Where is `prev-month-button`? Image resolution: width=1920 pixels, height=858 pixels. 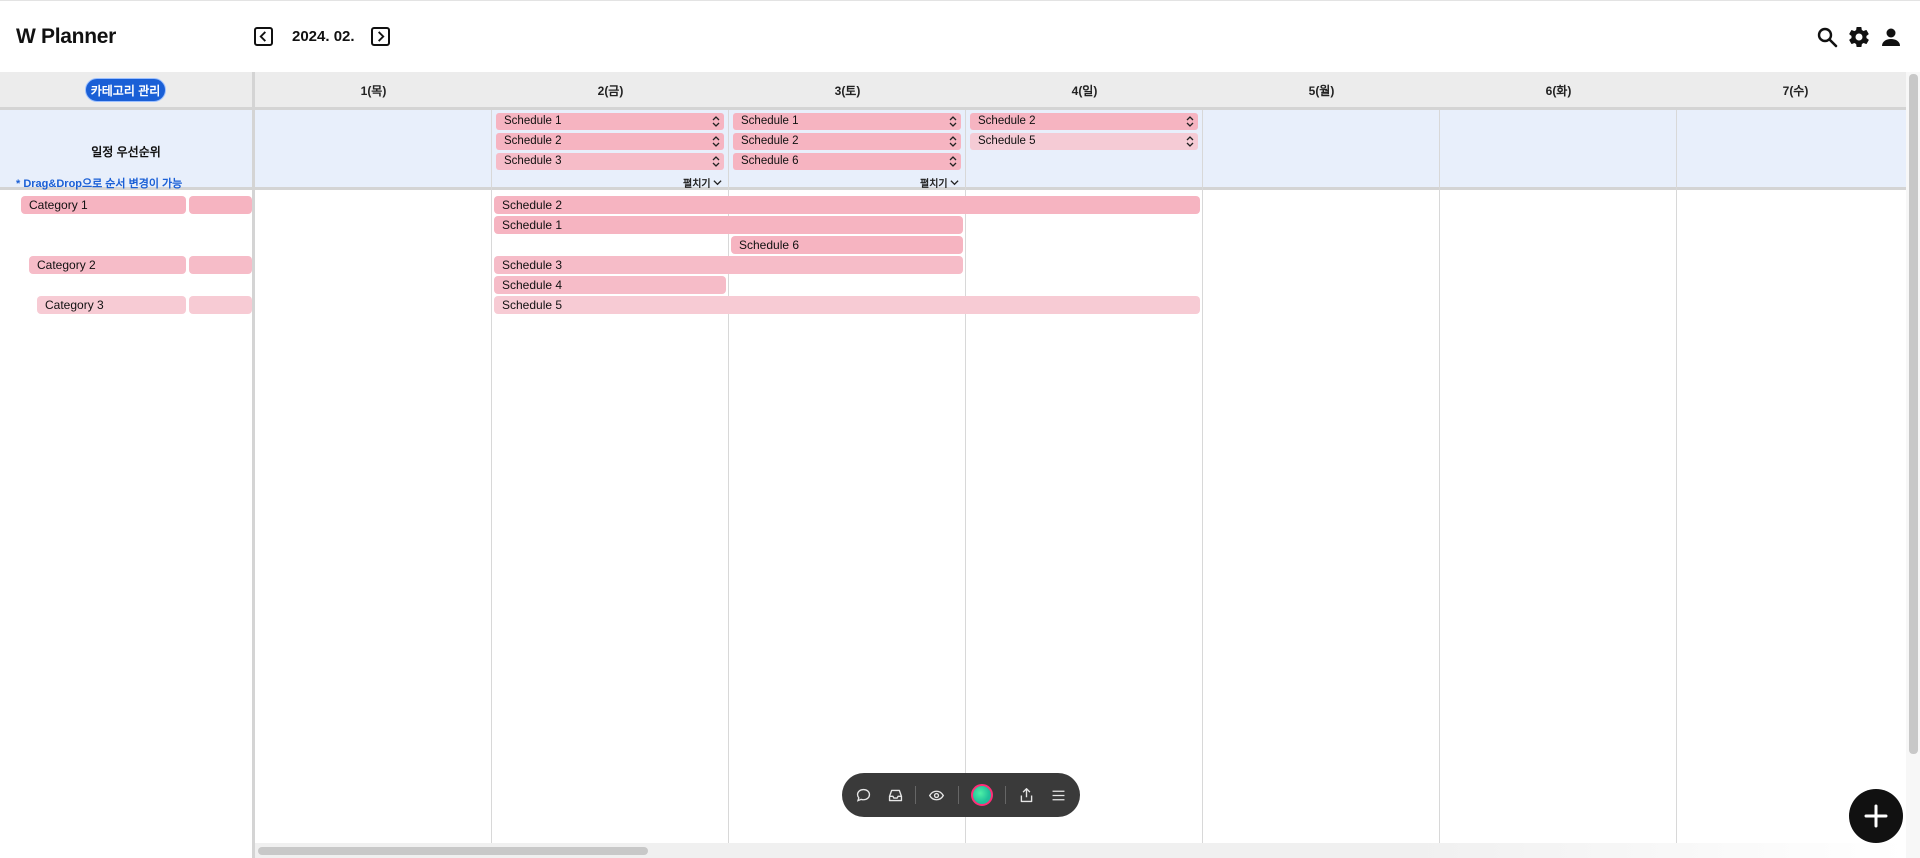
prev-month-button is located at coordinates (263, 36).